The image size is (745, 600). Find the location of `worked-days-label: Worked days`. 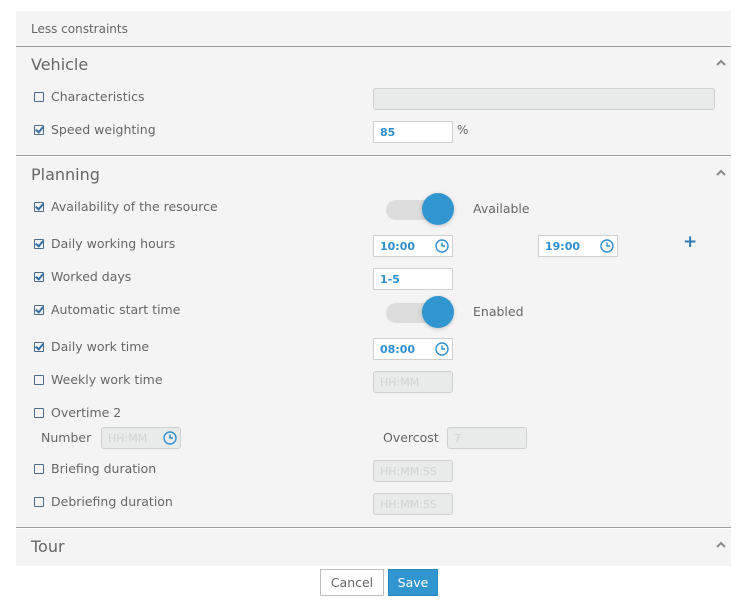

worked-days-label: Worked days is located at coordinates (91, 276).